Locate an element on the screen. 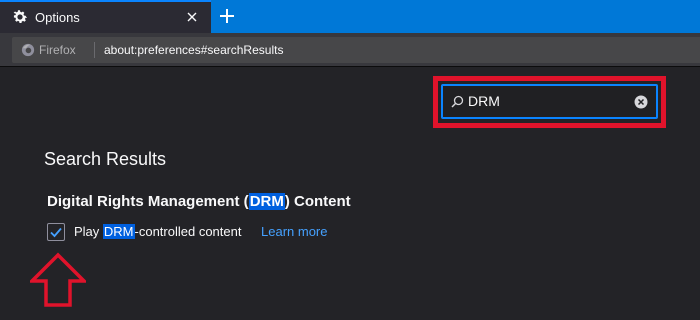 Image resolution: width=700 pixels, height=320 pixels. url-text: about:preferences#searchResults is located at coordinates (193, 50).